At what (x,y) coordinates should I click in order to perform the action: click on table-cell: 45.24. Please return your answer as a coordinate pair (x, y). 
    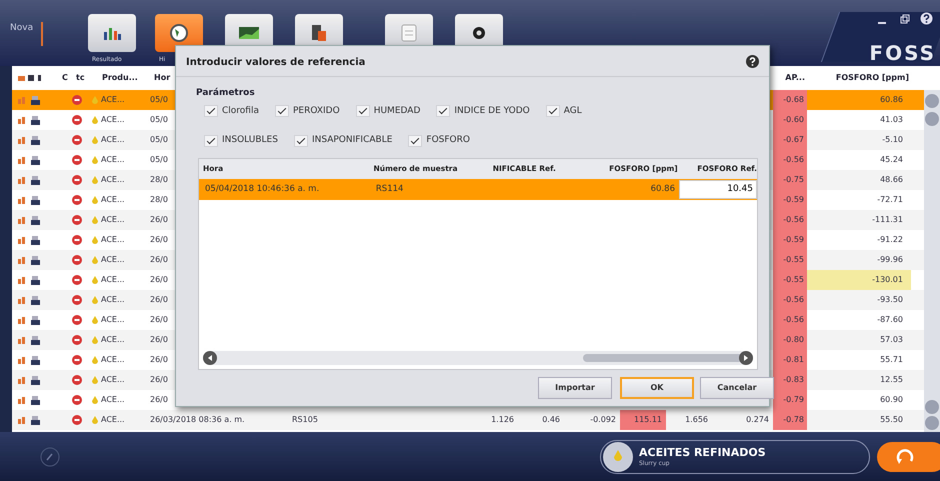
    Looking at the image, I should click on (891, 160).